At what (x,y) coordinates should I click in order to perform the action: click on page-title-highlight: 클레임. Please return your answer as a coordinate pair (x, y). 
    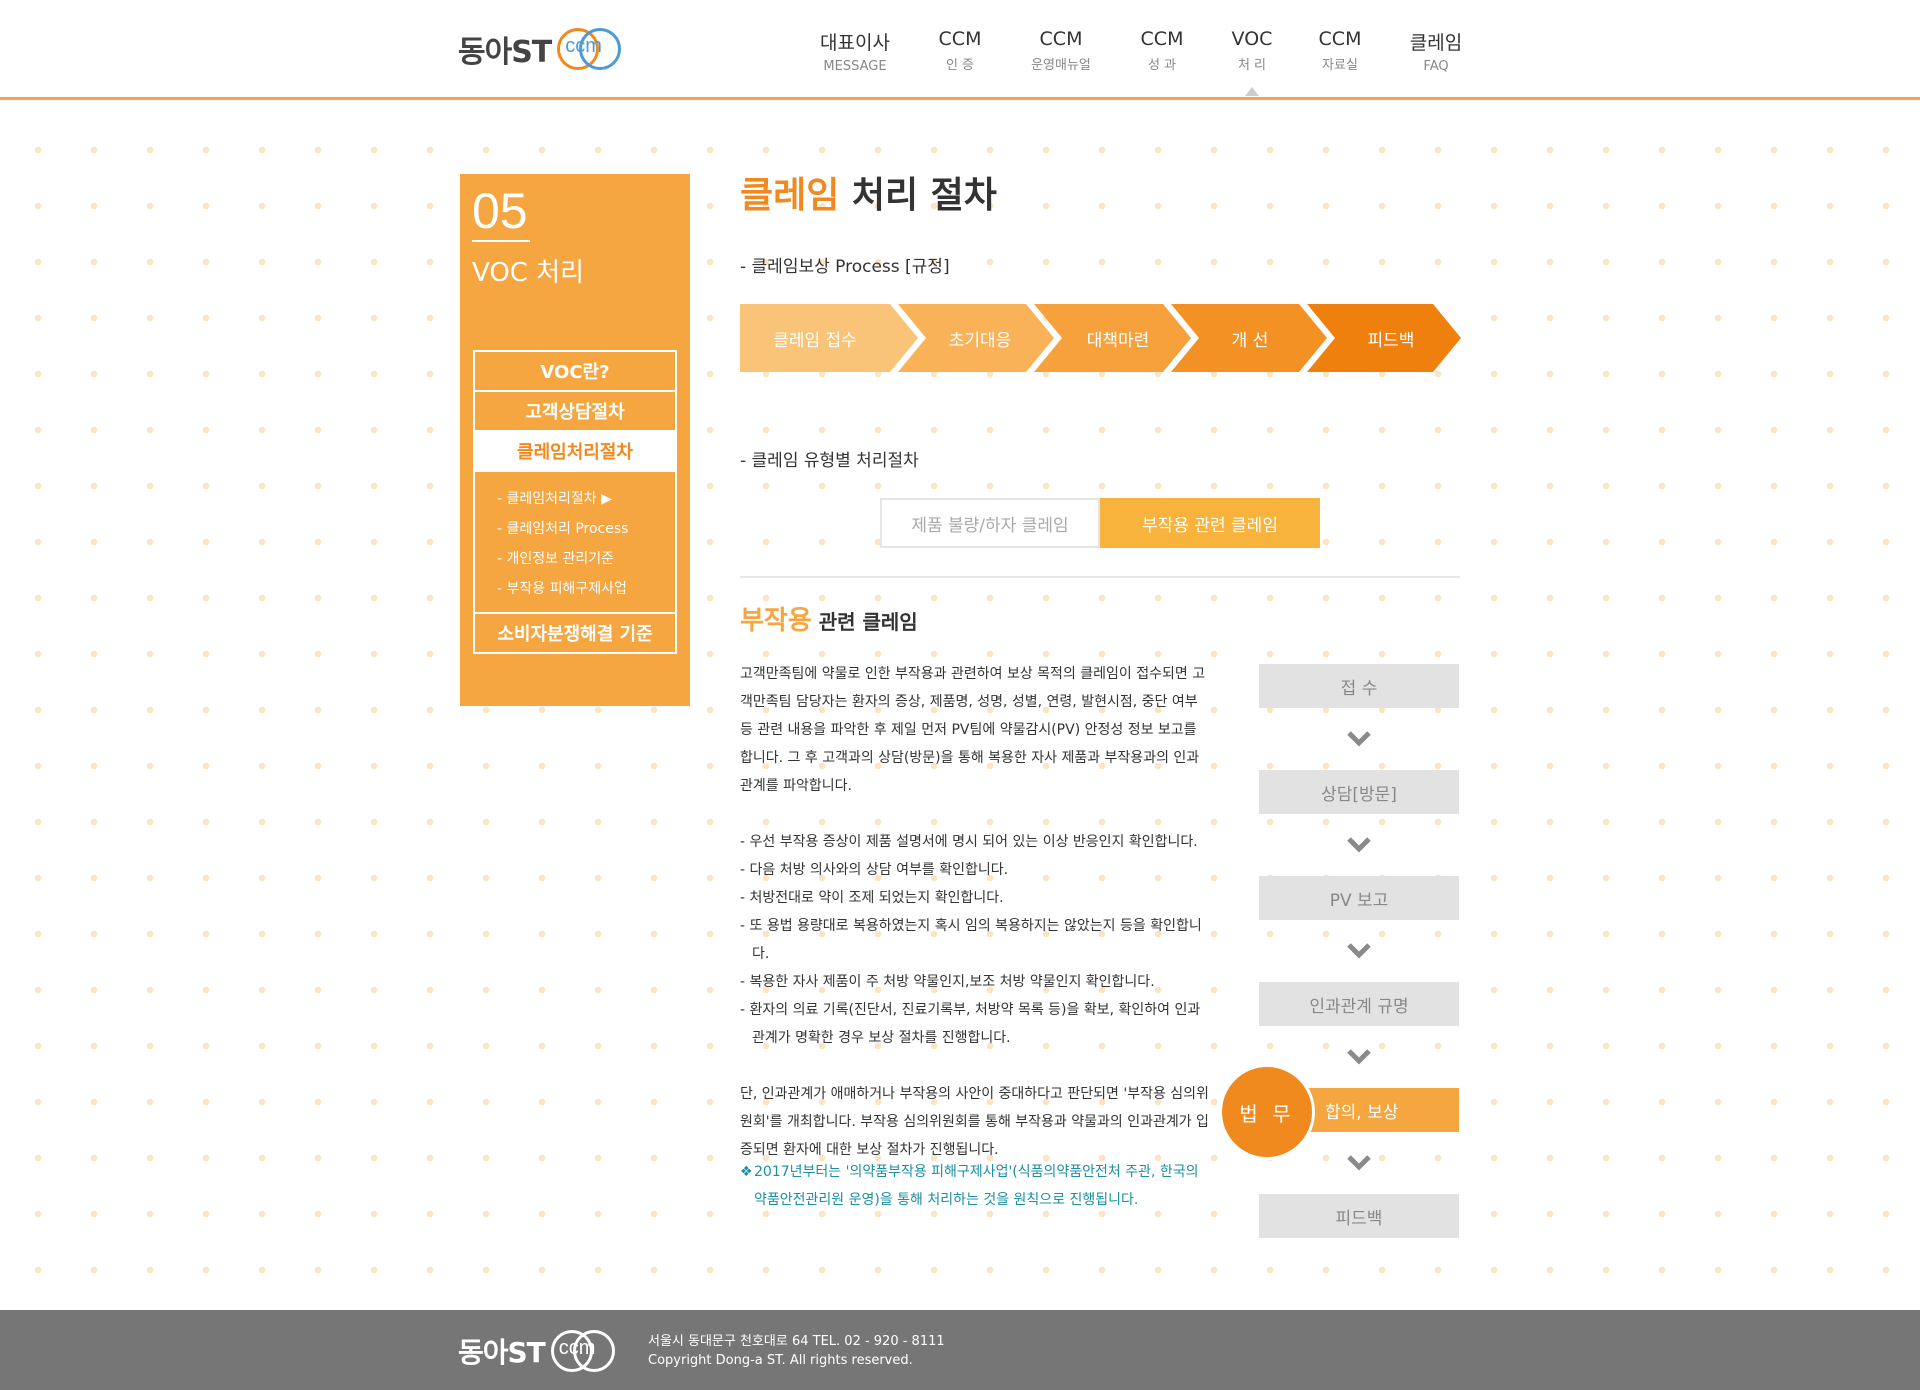
    Looking at the image, I should click on (790, 195).